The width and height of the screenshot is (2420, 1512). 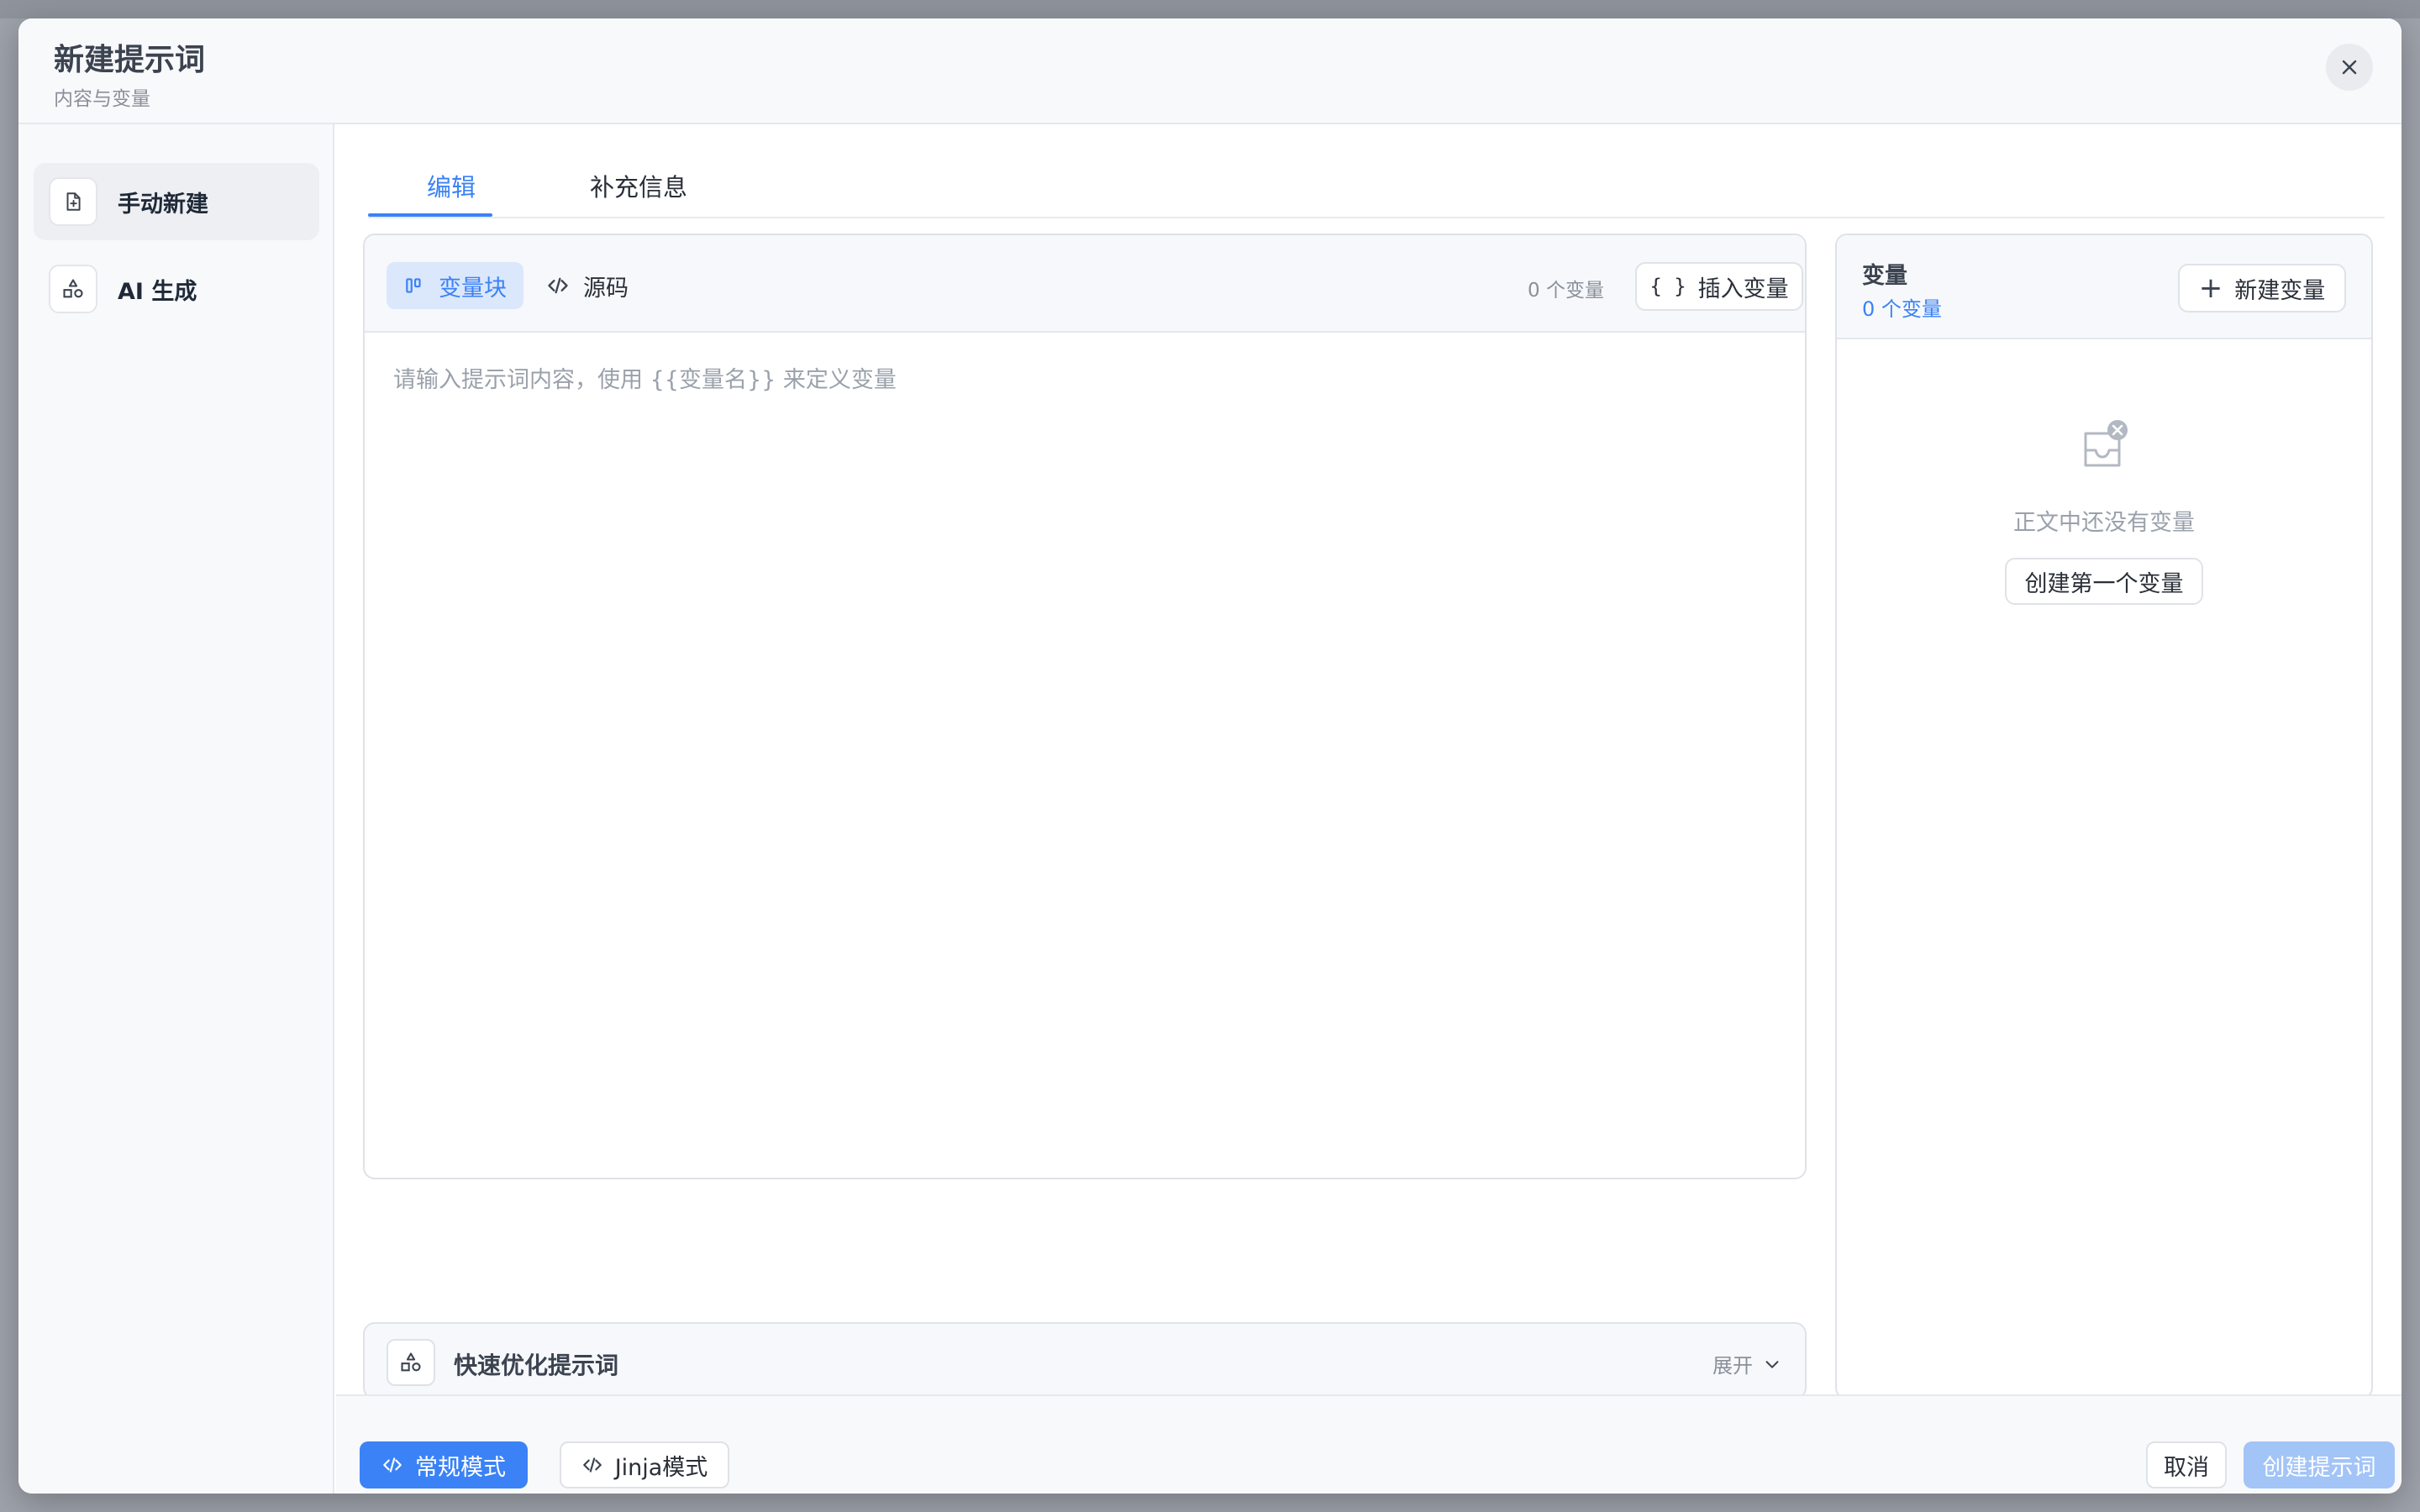 I want to click on editor-toolbar: 变量块 源码 0 个变量 { } 插入变量, so click(x=1085, y=284).